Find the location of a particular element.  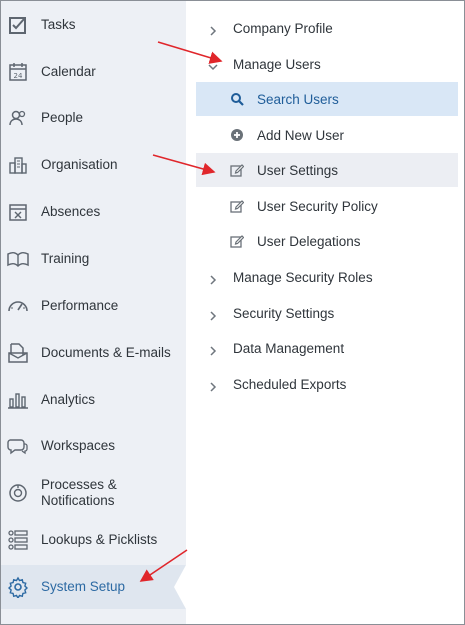

sidebar-item-people: People is located at coordinates (93, 118).